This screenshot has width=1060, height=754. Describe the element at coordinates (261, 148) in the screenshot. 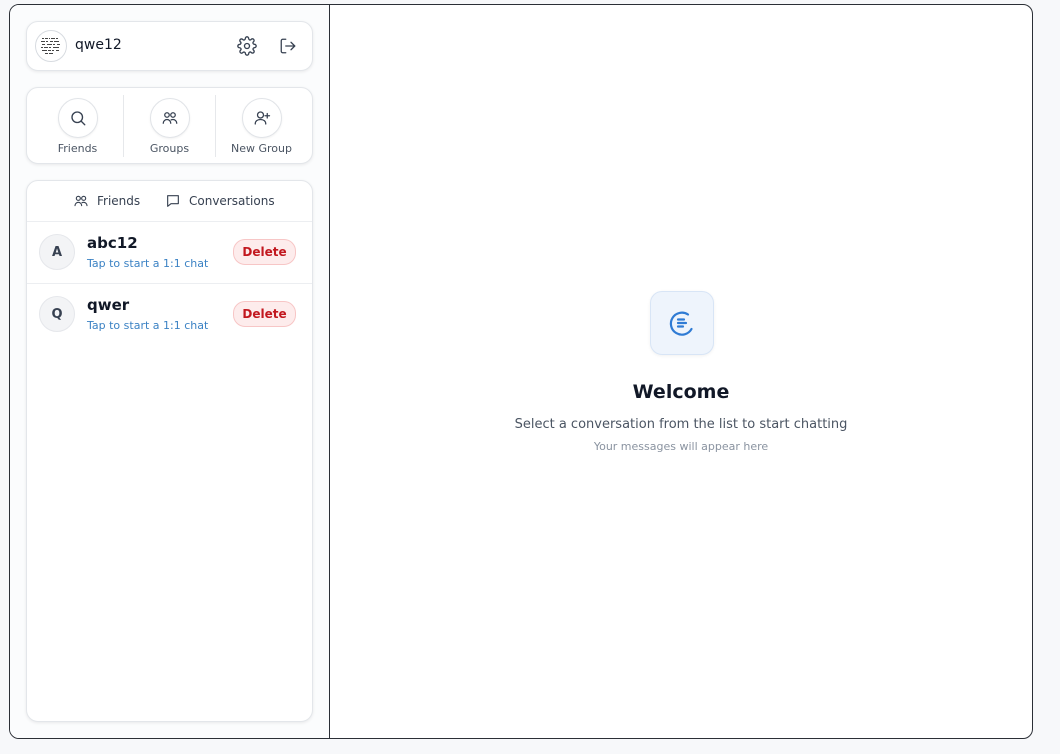

I see `new-group-action-label: New Group` at that location.